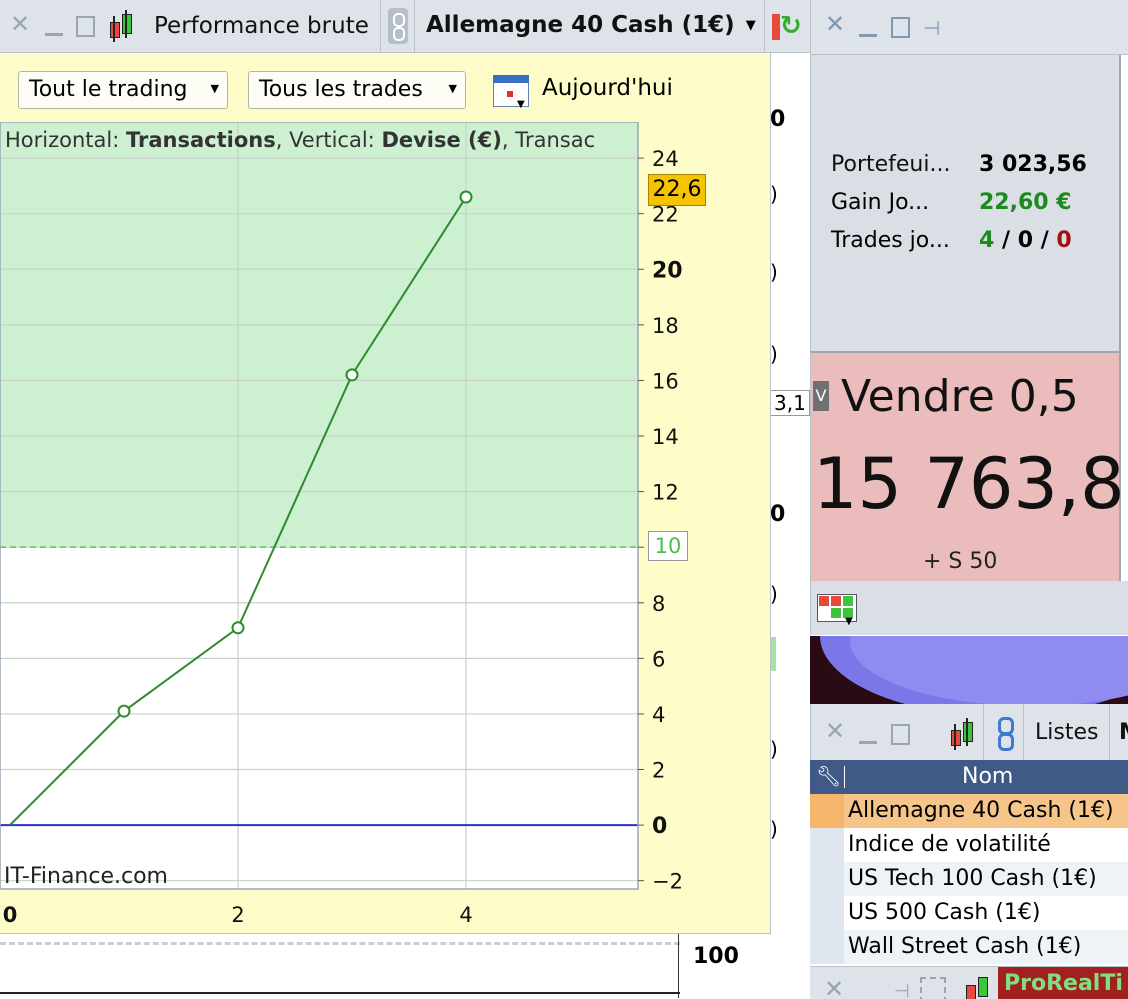 This screenshot has height=999, width=1128. I want to click on wrench-icon: 🔧︎, so click(828, 776).